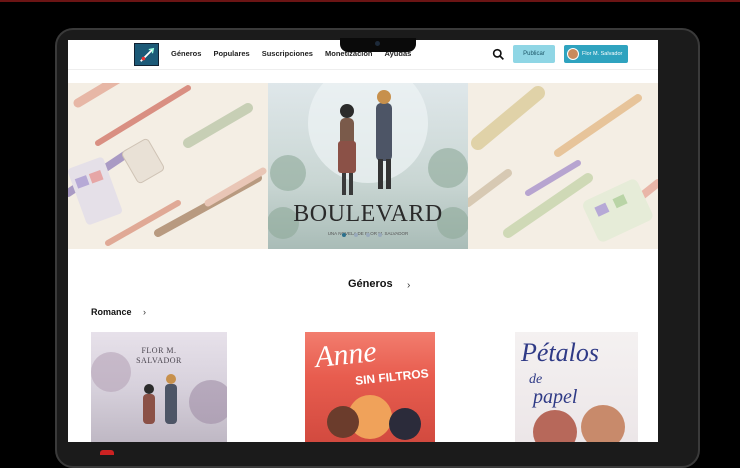 The height and width of the screenshot is (468, 740). I want to click on camera-icon, so click(377, 43).